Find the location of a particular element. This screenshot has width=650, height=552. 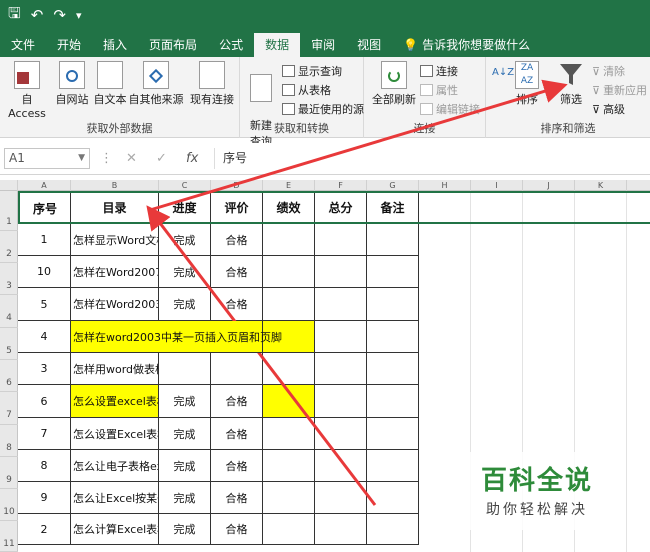

column-header: A is located at coordinates (44, 185).